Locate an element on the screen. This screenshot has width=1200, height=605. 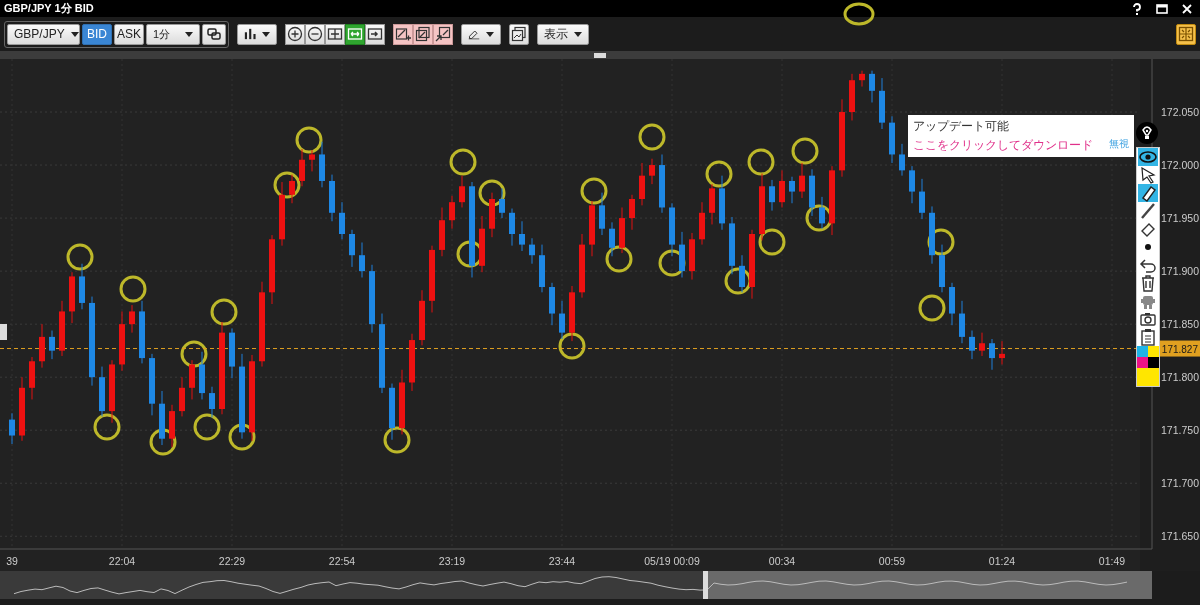
time-tick-label: 23:19 is located at coordinates (452, 561).